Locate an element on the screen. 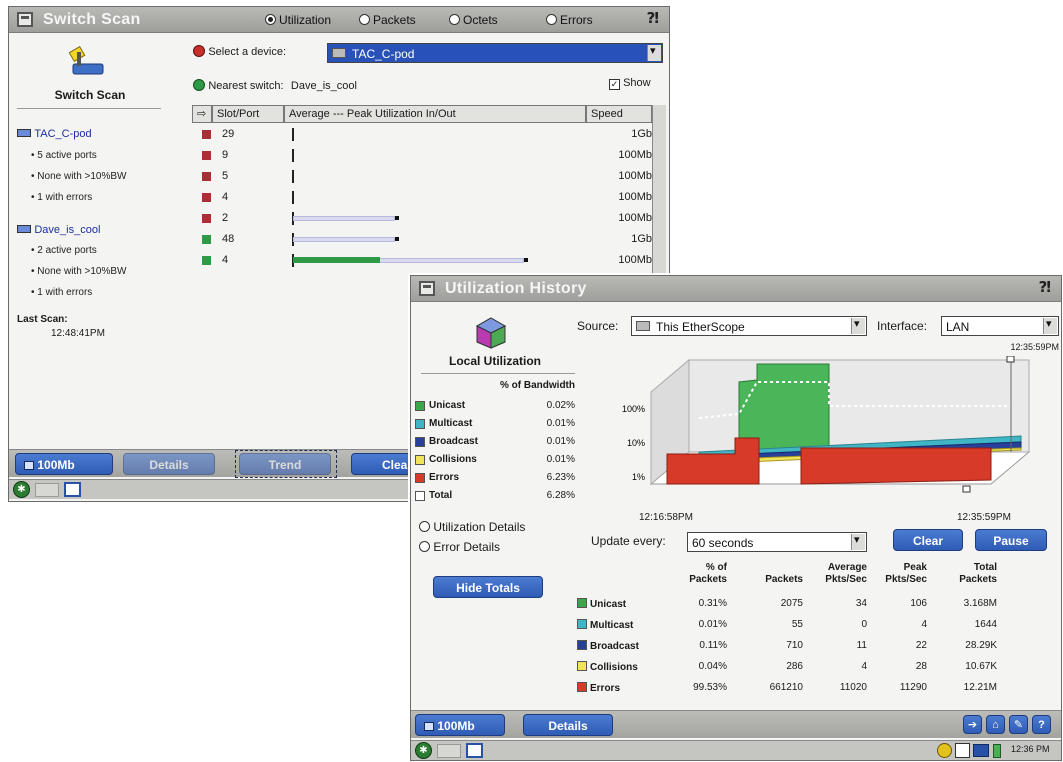 This screenshot has height=762, width=1063. legend-item: Broadcast 0.01% is located at coordinates (495, 442).